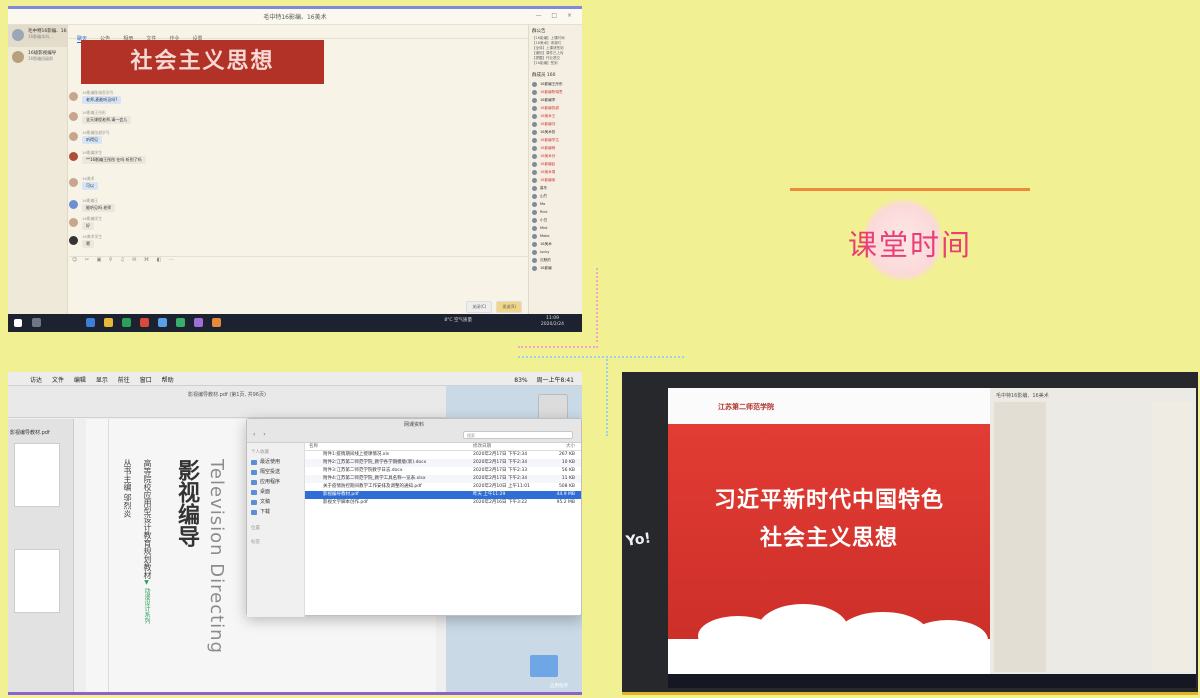  I want to click on member-item: 16影编陈瑞思, so click(555, 92).